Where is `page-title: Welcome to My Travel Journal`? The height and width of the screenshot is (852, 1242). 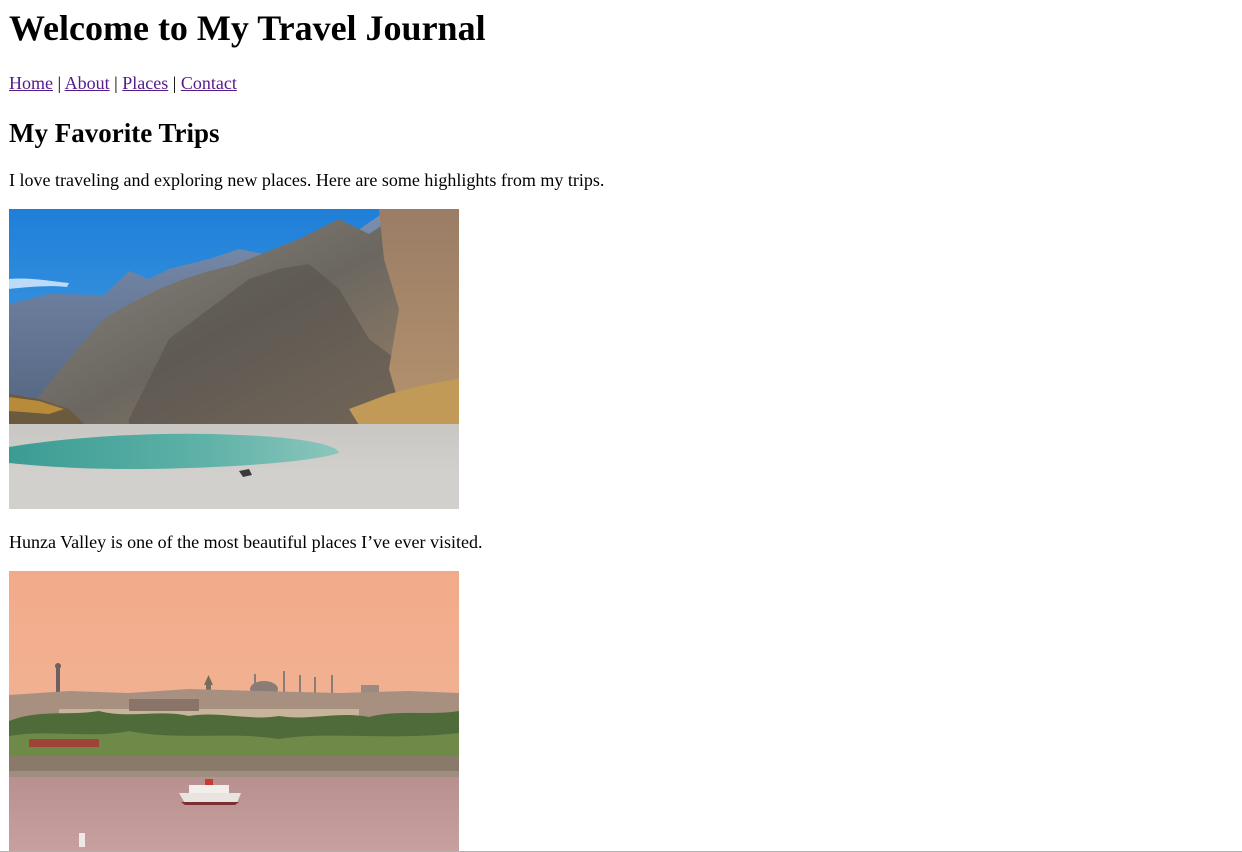
page-title: Welcome to My Travel Journal is located at coordinates (247, 28).